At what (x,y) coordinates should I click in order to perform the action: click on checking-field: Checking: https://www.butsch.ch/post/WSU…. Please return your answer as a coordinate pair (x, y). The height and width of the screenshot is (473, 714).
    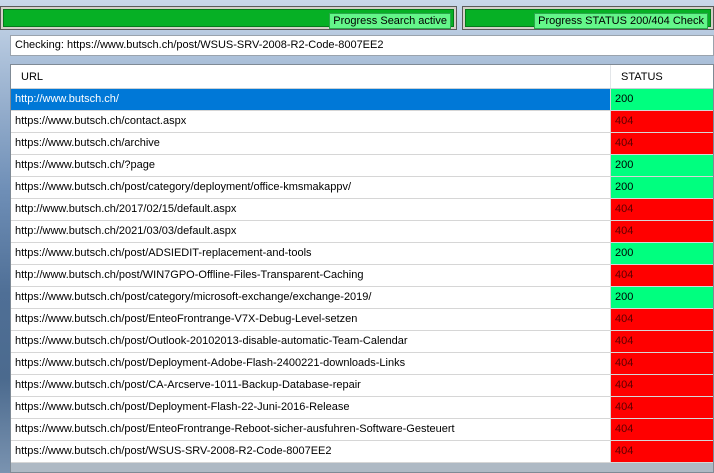
    Looking at the image, I should click on (362, 45).